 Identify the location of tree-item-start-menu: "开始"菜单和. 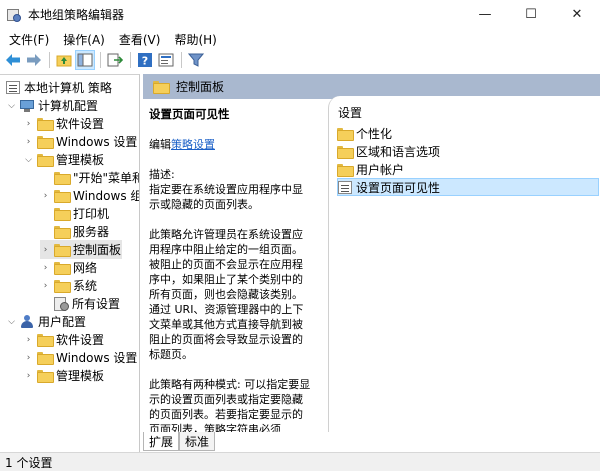
(90, 177).